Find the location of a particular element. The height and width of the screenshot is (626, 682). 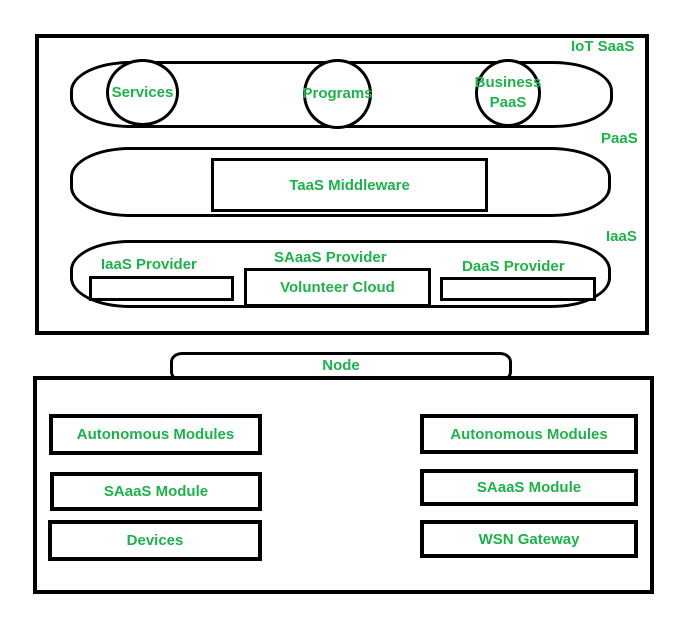

business-paas-label: Business PaaS is located at coordinates (508, 93).